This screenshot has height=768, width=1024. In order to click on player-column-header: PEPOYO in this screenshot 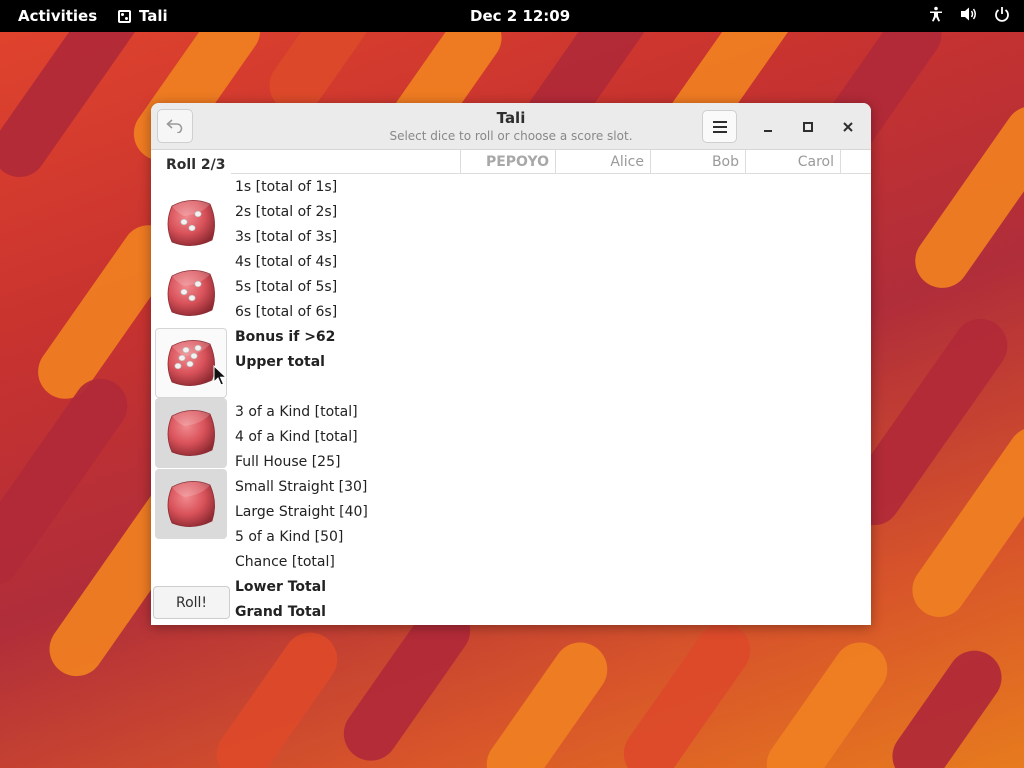, I will do `click(507, 162)`.